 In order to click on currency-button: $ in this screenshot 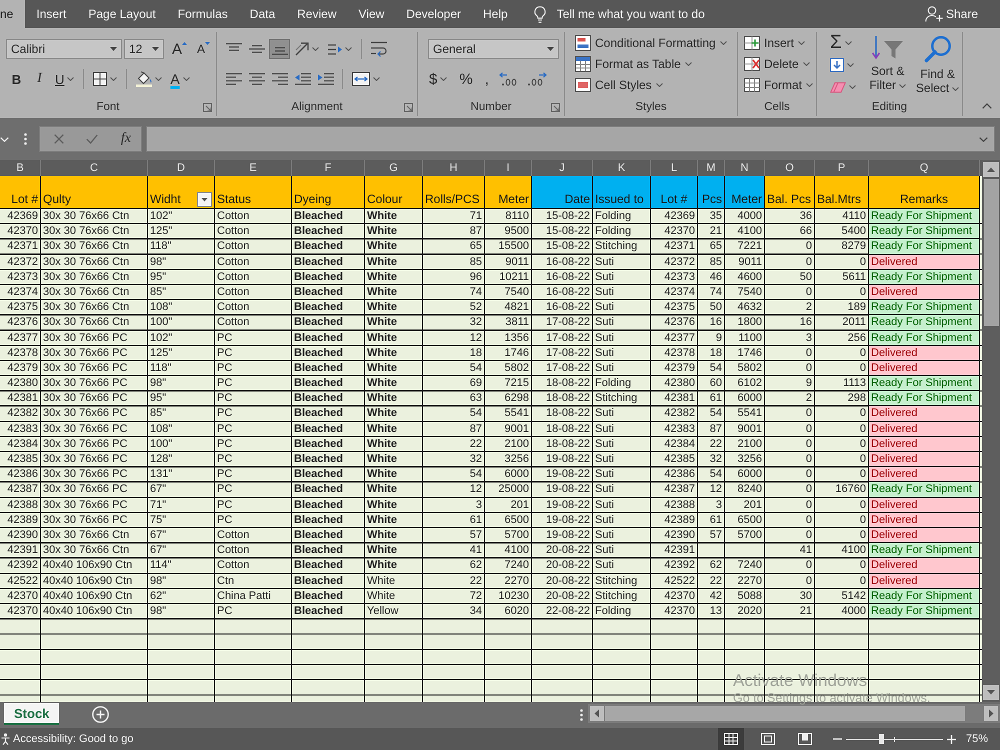, I will do `click(438, 79)`.